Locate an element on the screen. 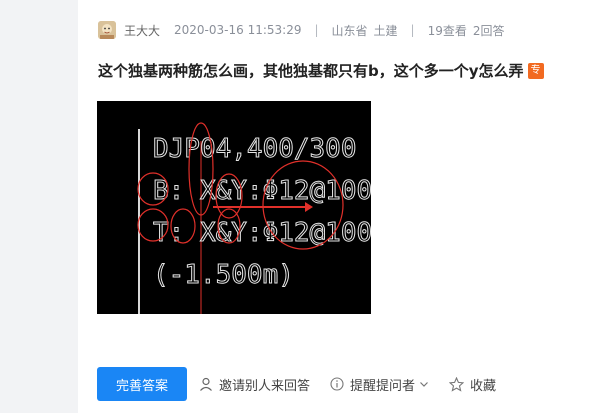  collect-label: 收藏 is located at coordinates (483, 386).